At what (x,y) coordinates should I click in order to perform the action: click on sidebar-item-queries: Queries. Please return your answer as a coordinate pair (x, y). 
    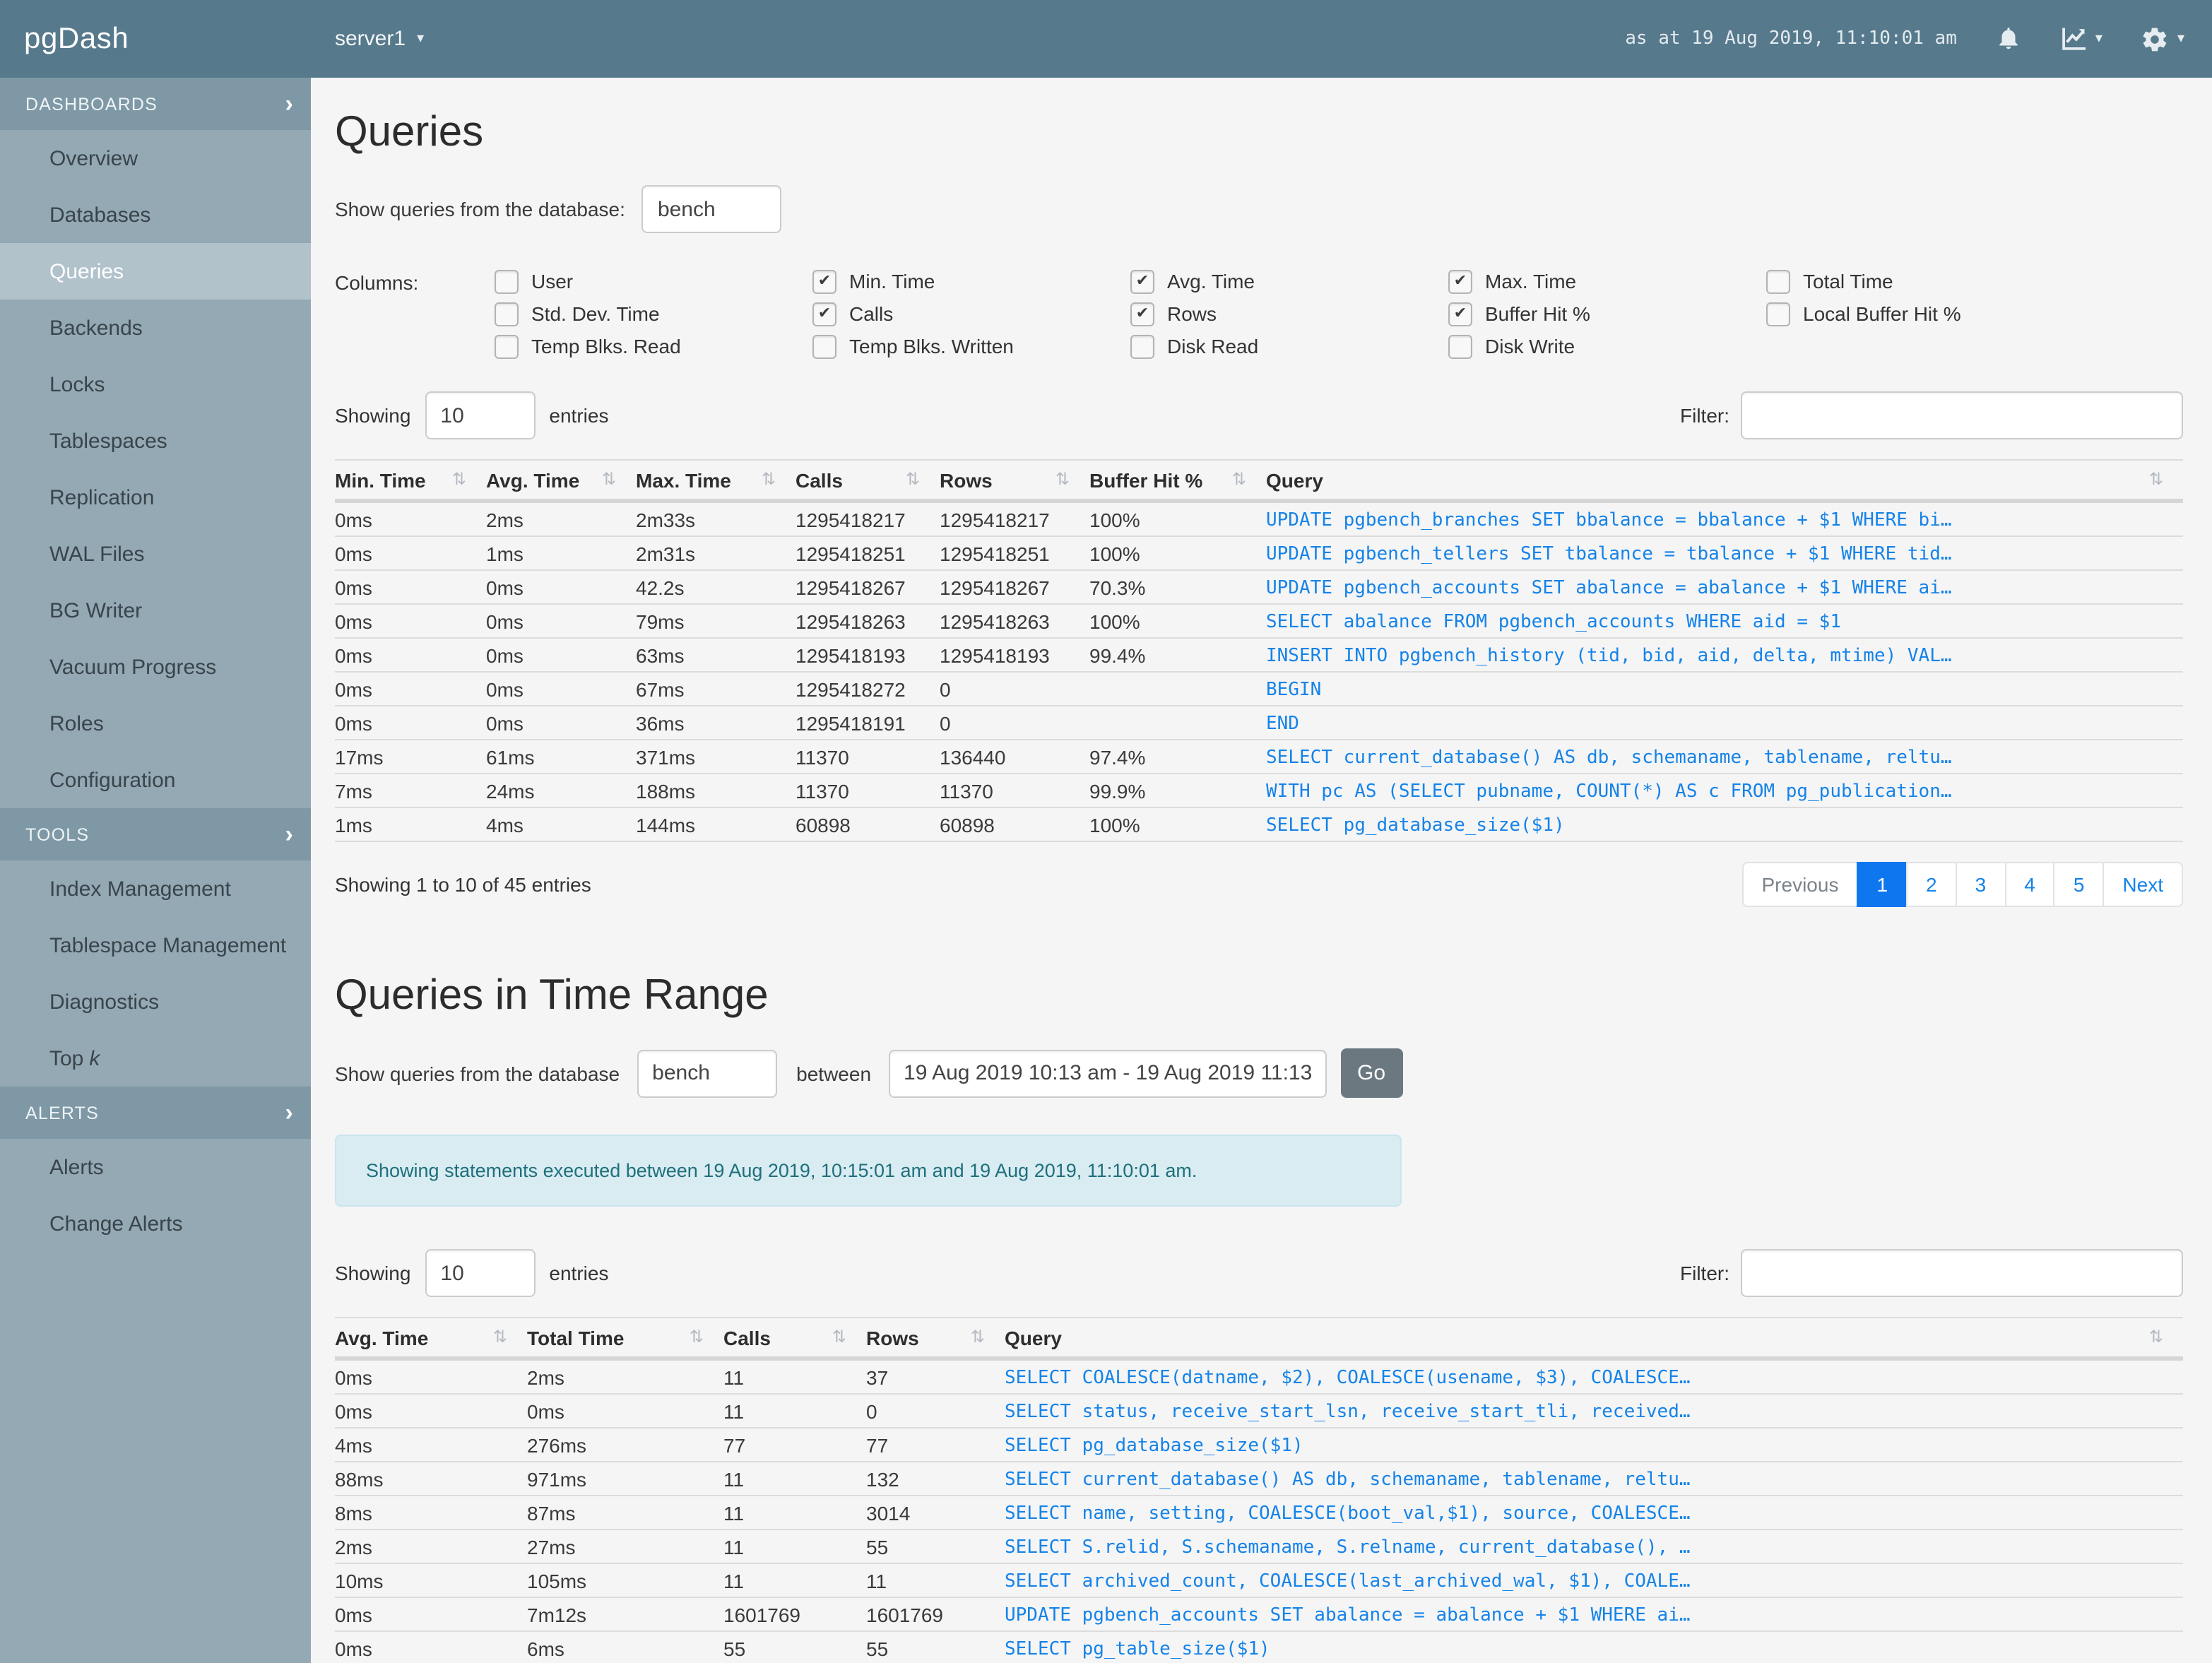
    Looking at the image, I should click on (155, 272).